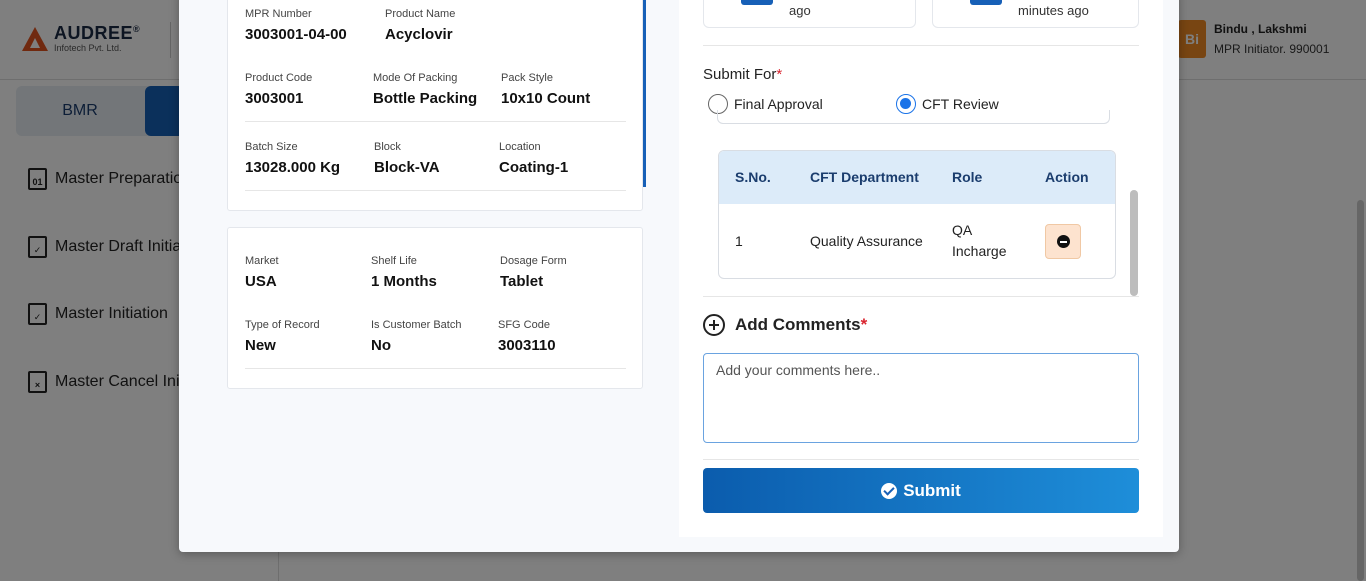 The width and height of the screenshot is (1366, 581). What do you see at coordinates (913, 117) in the screenshot?
I see `department-select` at bounding box center [913, 117].